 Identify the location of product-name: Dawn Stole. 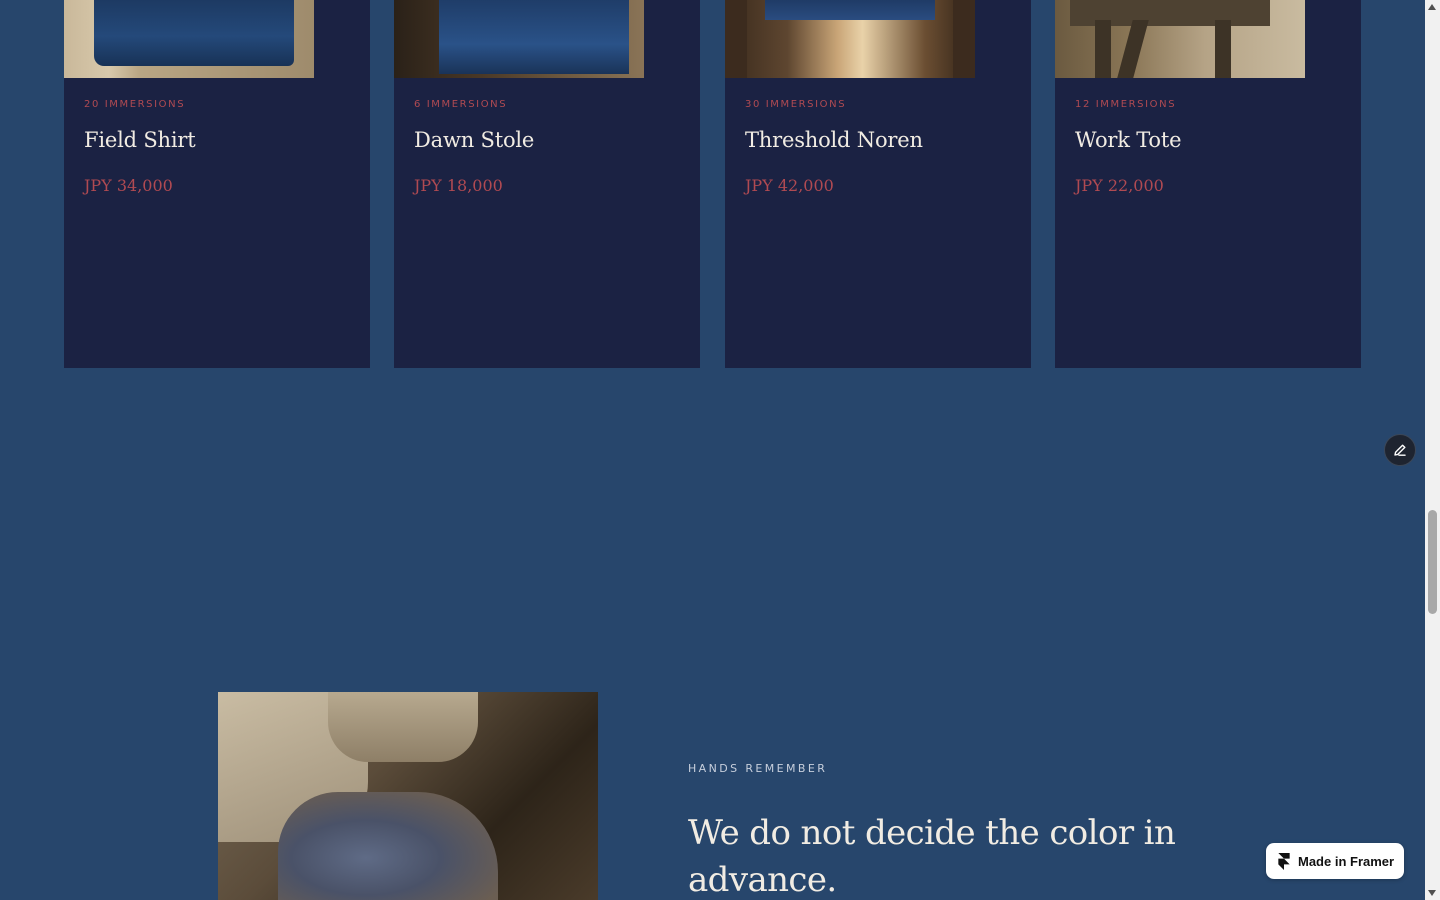
(474, 140).